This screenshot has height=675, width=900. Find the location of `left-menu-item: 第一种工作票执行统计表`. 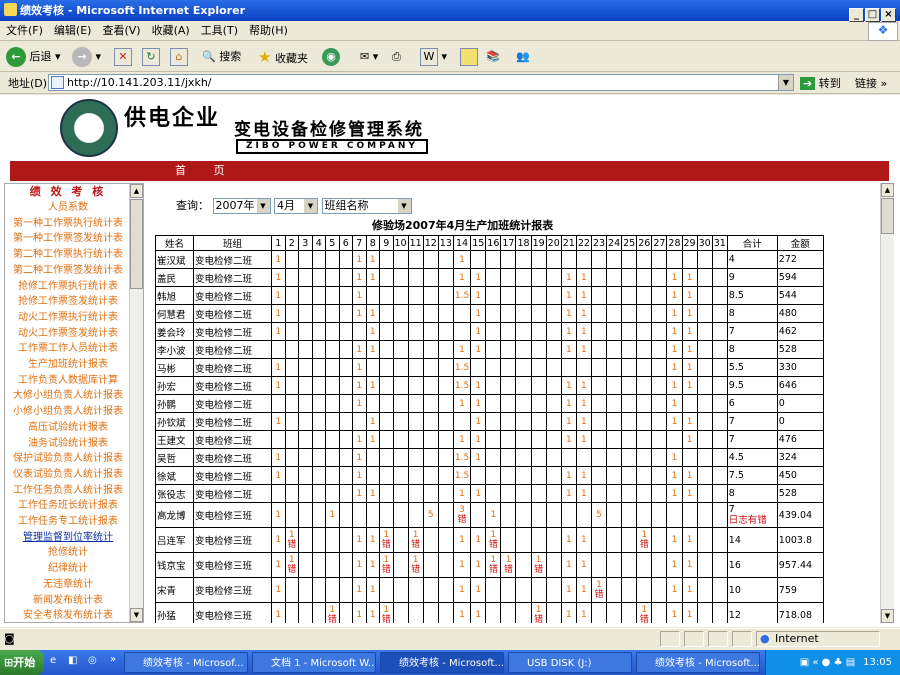

left-menu-item: 第一种工作票执行统计表 is located at coordinates (68, 224).